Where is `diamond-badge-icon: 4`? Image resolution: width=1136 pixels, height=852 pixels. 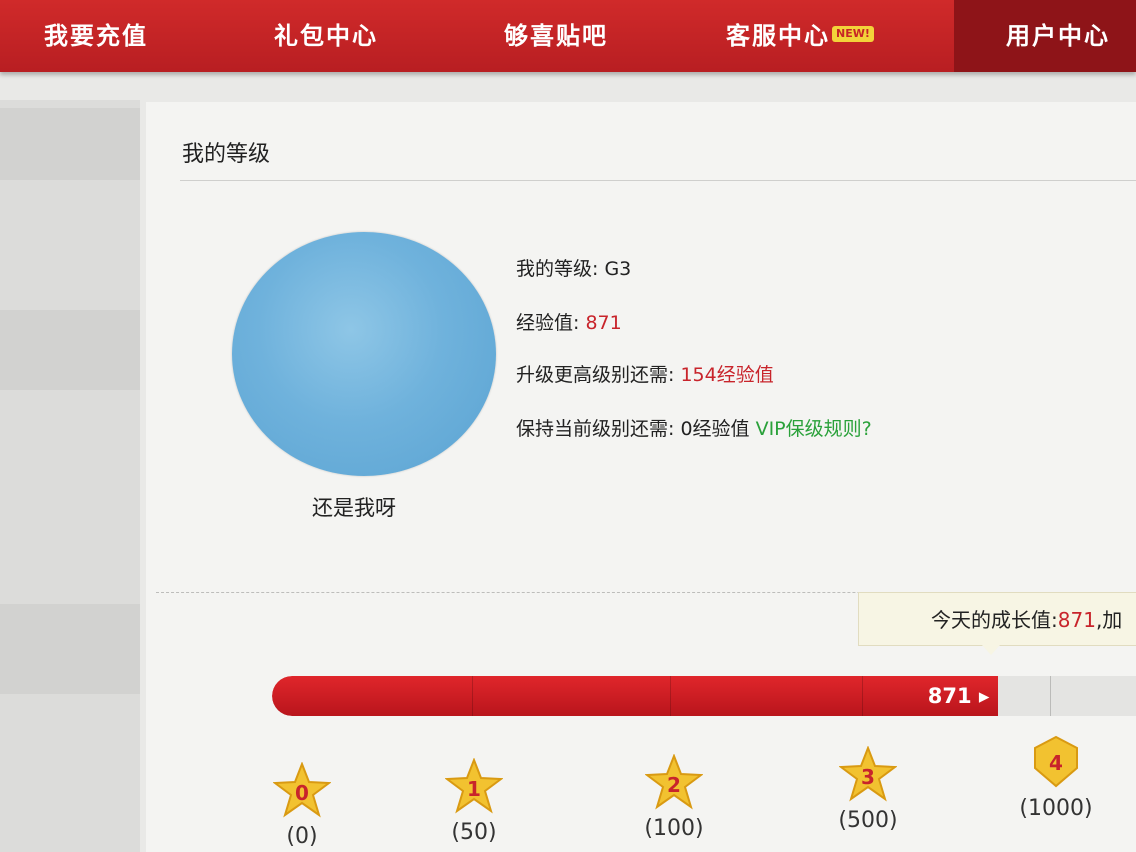 diamond-badge-icon: 4 is located at coordinates (1056, 761).